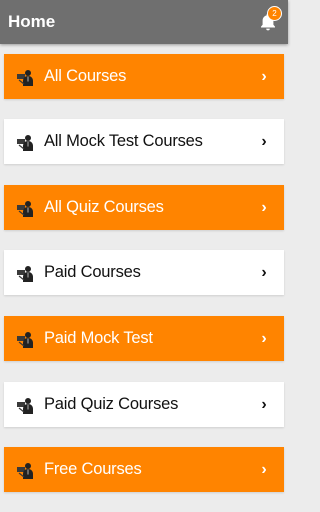 This screenshot has width=320, height=512. I want to click on menu-item-paid-courses: Paid Courses ›, so click(144, 272).